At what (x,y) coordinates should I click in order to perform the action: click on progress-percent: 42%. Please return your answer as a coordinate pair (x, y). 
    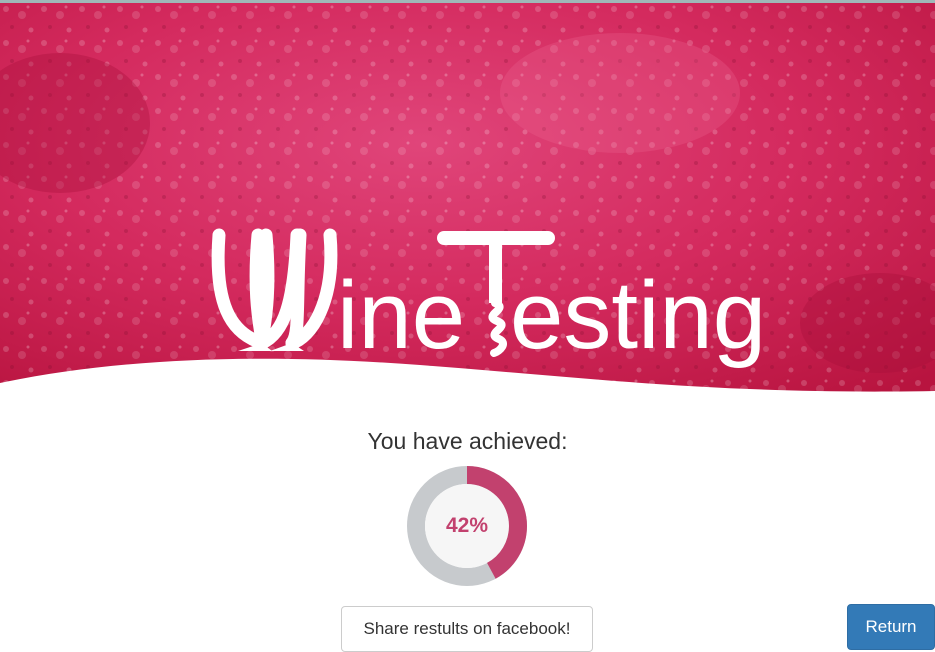
    Looking at the image, I should click on (467, 525).